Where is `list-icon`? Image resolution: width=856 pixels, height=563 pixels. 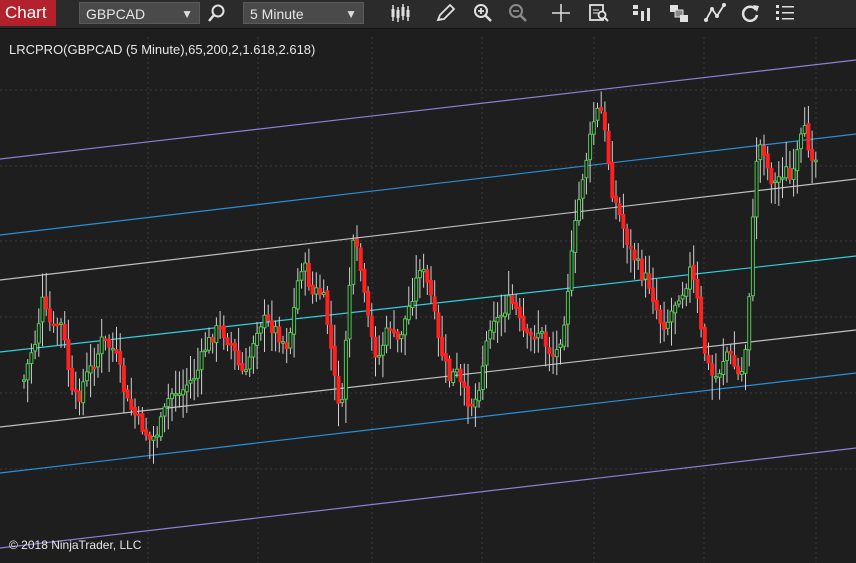
list-icon is located at coordinates (785, 13).